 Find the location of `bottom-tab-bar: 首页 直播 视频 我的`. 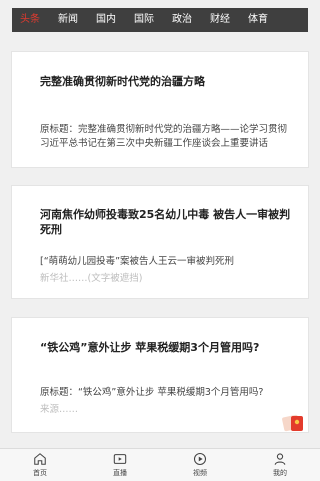

bottom-tab-bar: 首页 直播 视频 我的 is located at coordinates (160, 464).